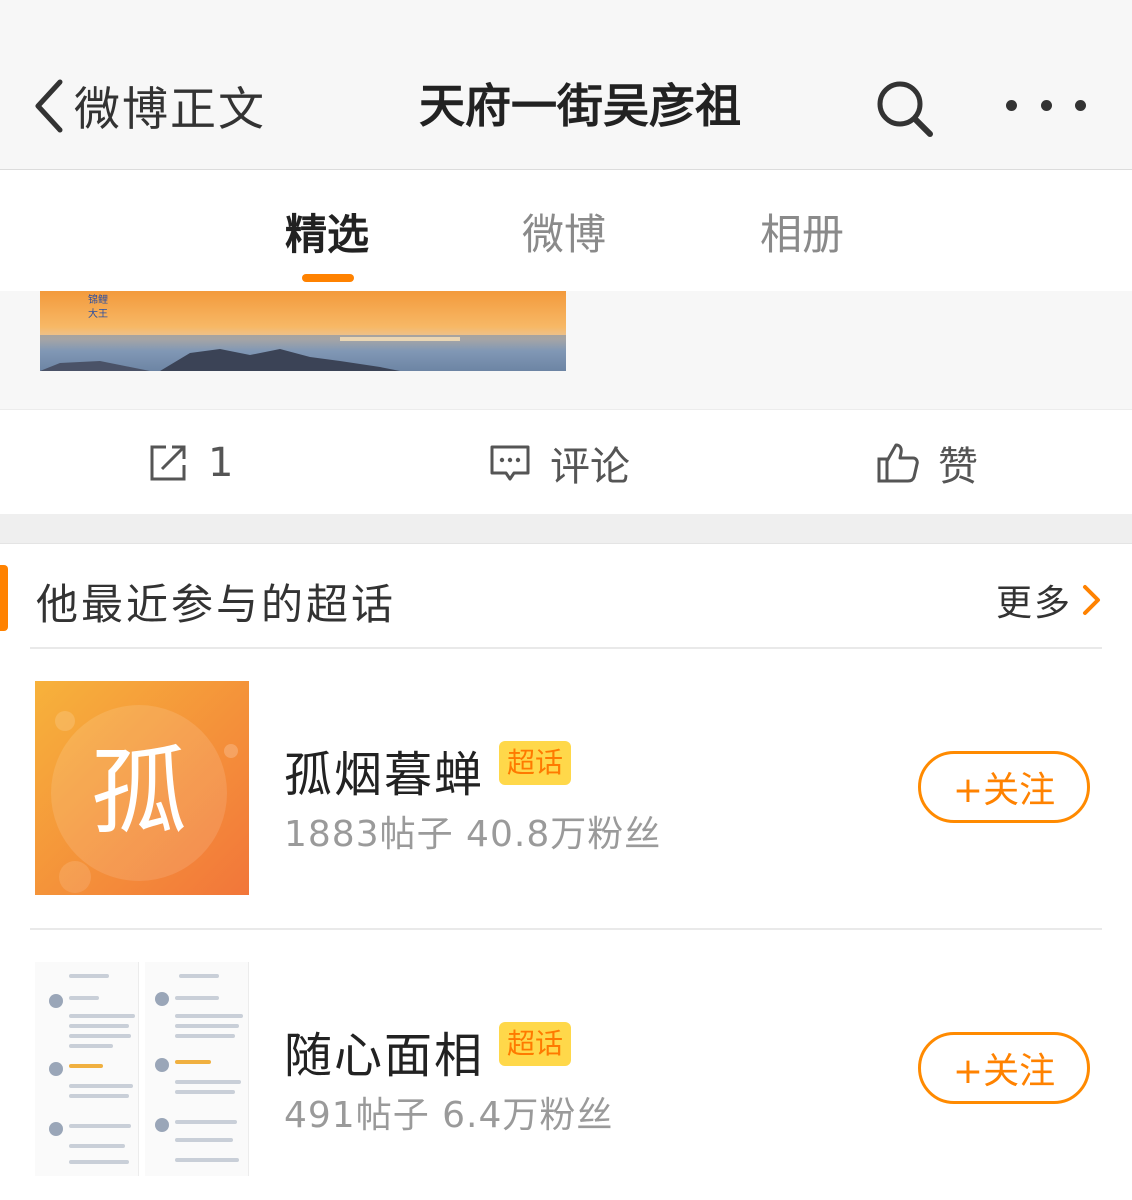 This screenshot has width=1132, height=1200. I want to click on back-button: 微博正文, so click(148, 106).